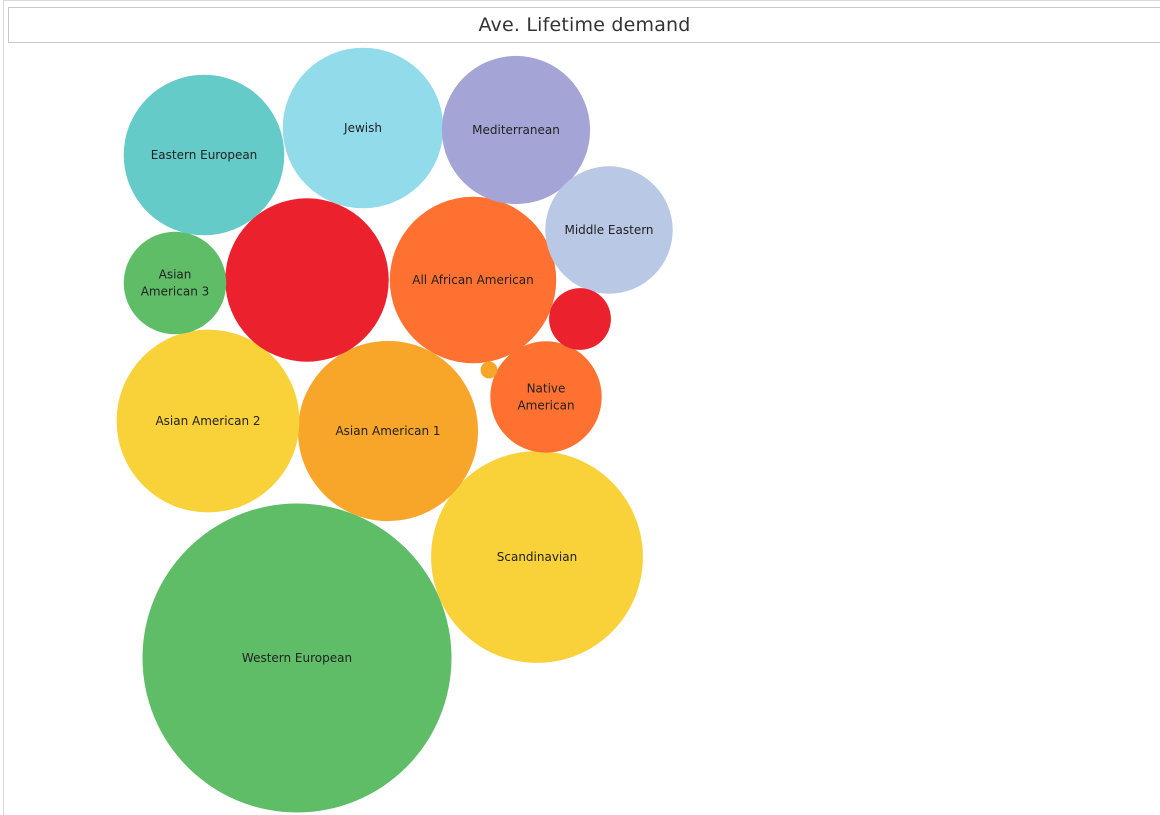 This screenshot has width=1160, height=815. What do you see at coordinates (204, 155) in the screenshot?
I see `bubble-label: Eastern European` at bounding box center [204, 155].